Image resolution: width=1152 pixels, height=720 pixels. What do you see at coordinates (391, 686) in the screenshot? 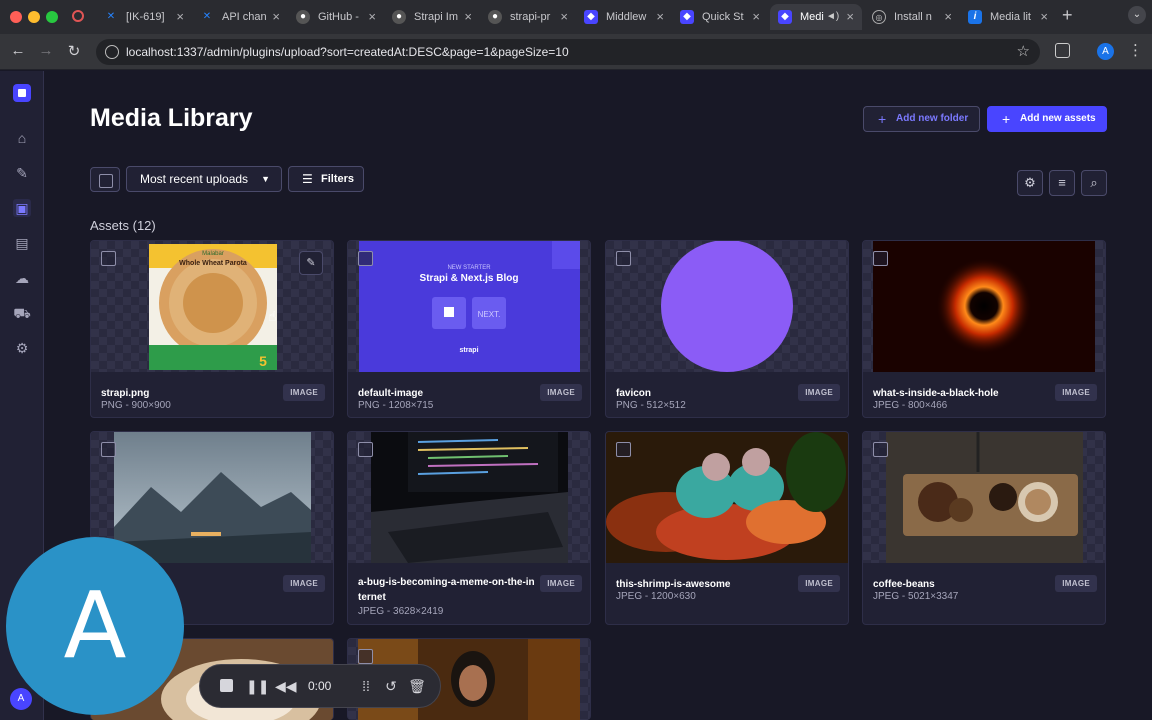
I see `restart-icon: ↺` at bounding box center [391, 686].